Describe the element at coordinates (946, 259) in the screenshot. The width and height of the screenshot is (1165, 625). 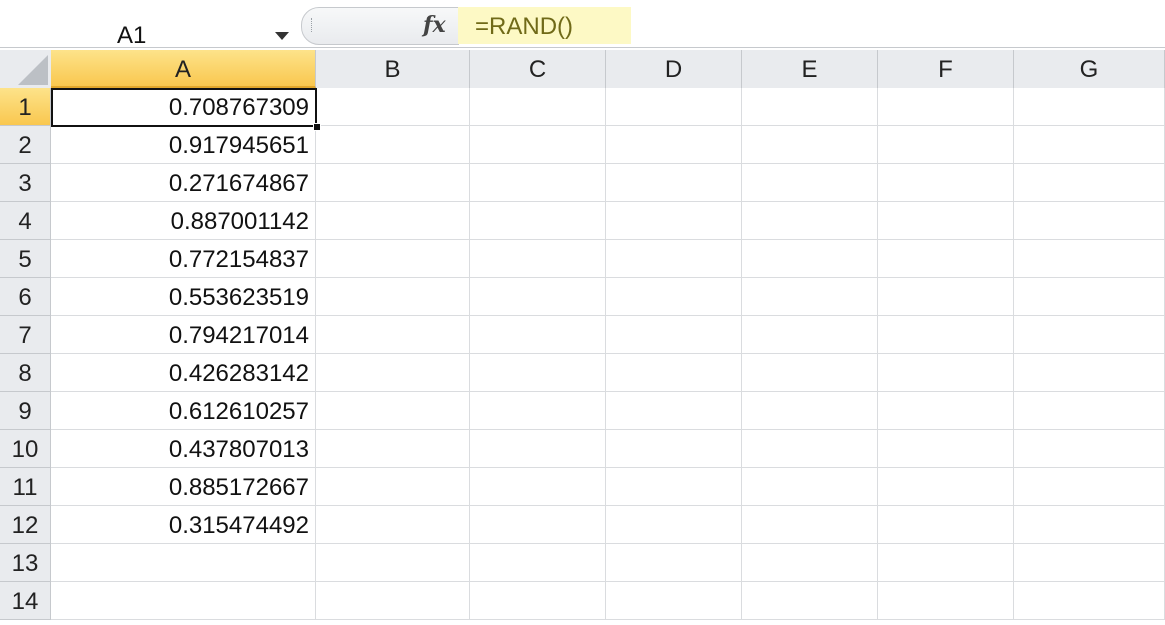
I see `cell-f5` at that location.